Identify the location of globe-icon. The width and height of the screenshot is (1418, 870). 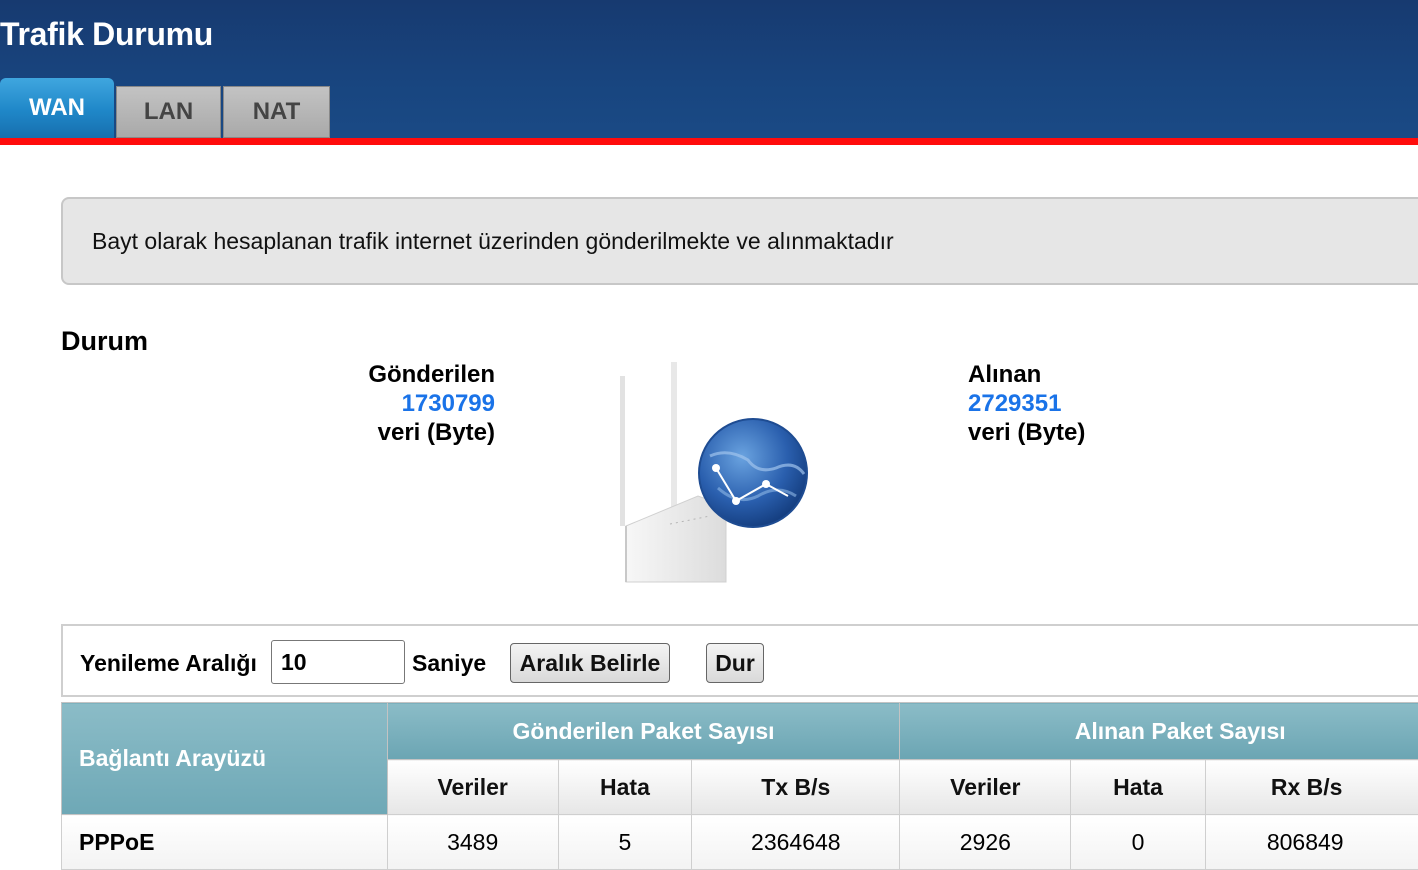
(753, 473).